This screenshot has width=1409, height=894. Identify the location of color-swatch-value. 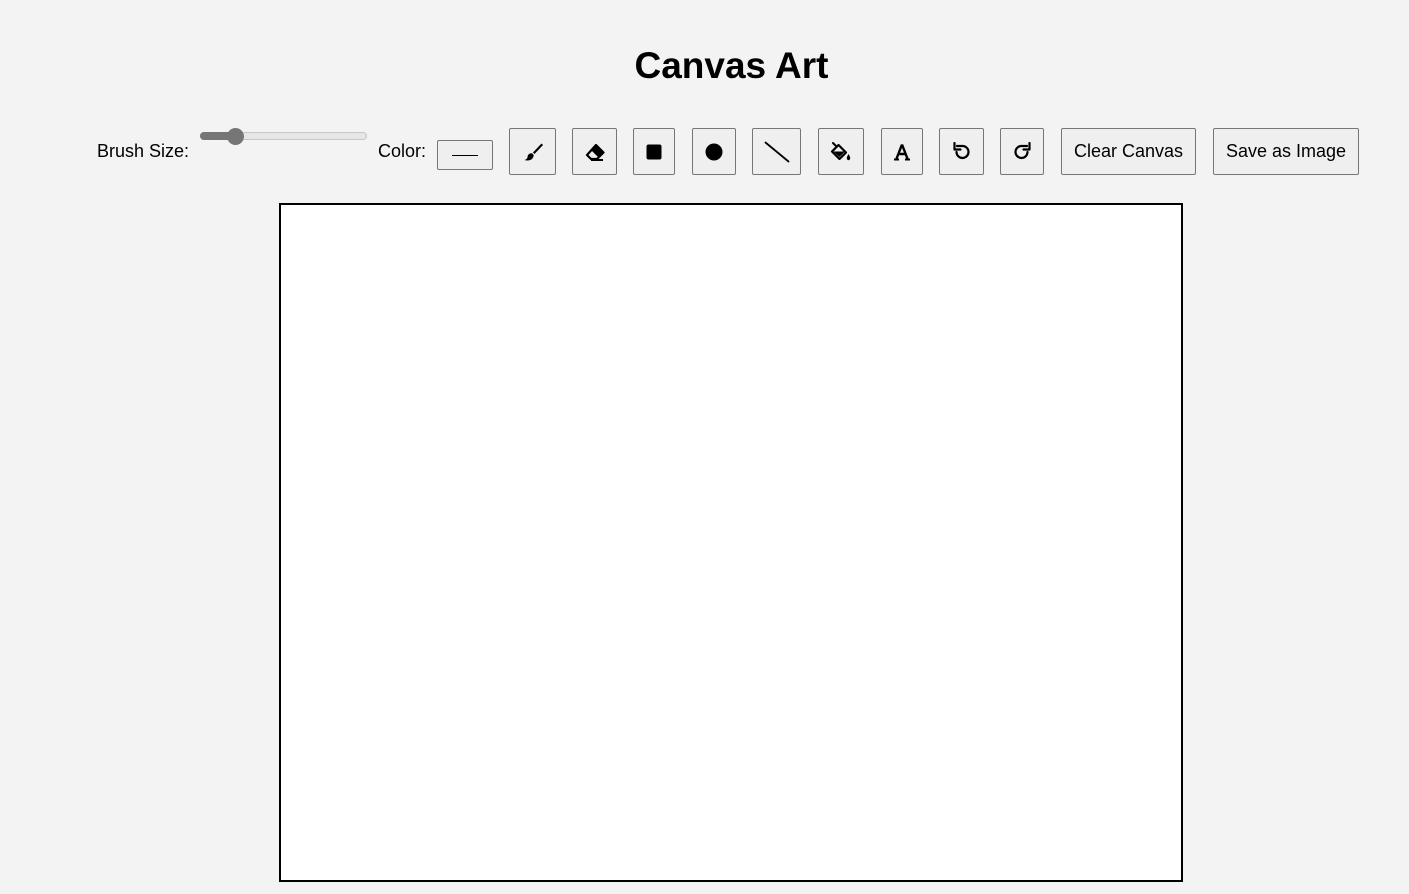
(465, 155).